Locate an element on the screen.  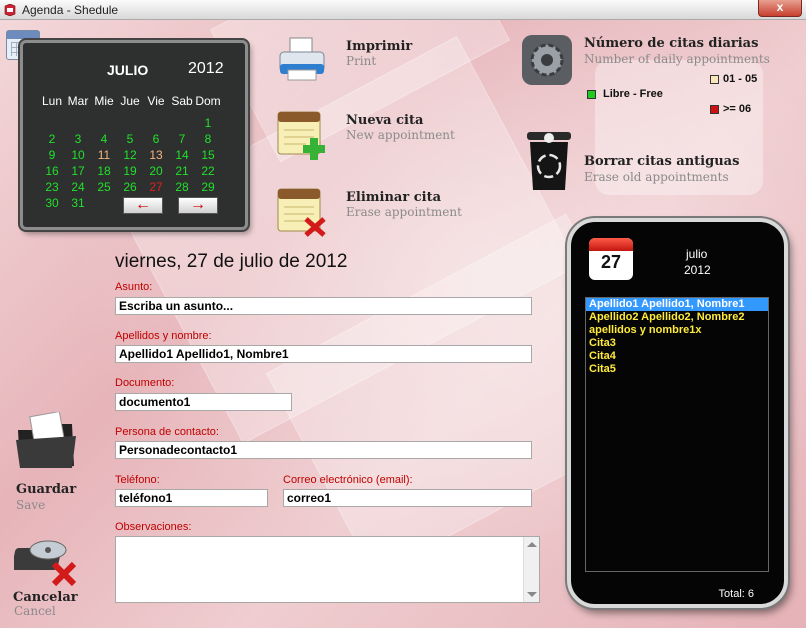
documento-label: Documento: is located at coordinates (145, 383).